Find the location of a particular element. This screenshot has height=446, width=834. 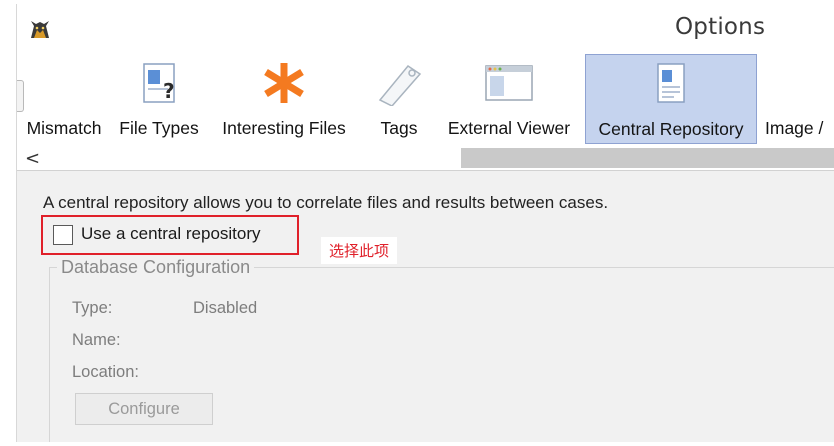

external-viewer-icon is located at coordinates (509, 83).